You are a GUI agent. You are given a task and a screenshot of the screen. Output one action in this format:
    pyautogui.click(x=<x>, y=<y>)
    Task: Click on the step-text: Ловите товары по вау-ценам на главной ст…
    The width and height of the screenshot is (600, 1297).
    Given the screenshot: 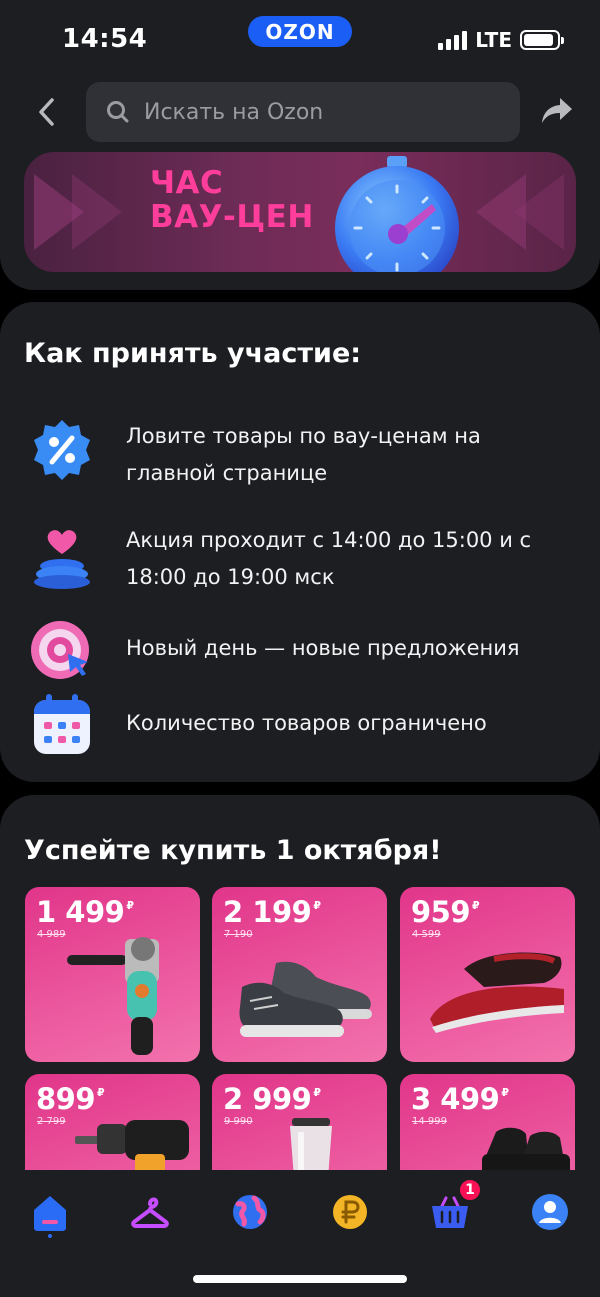 What is the action you would take?
    pyautogui.click(x=303, y=454)
    